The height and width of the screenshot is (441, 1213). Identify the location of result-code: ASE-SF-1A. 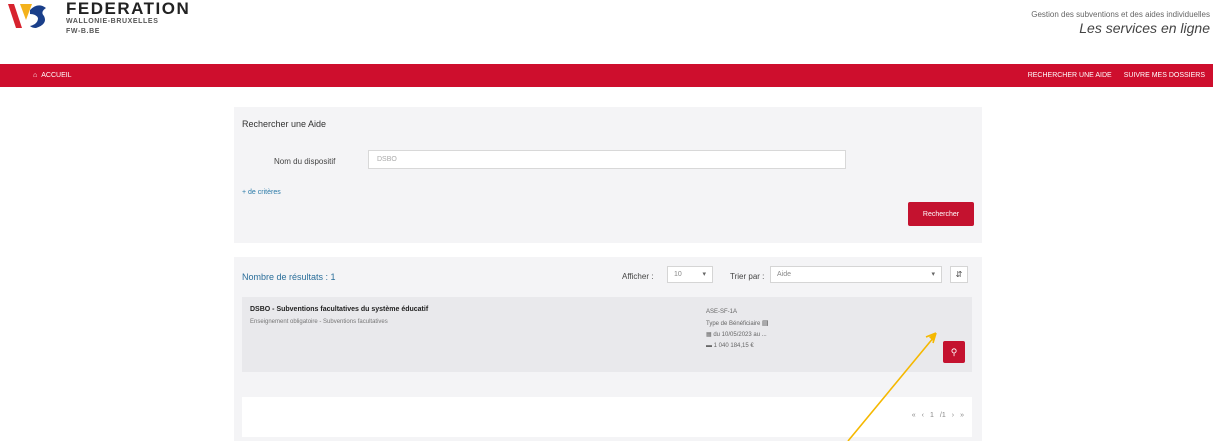
(722, 312).